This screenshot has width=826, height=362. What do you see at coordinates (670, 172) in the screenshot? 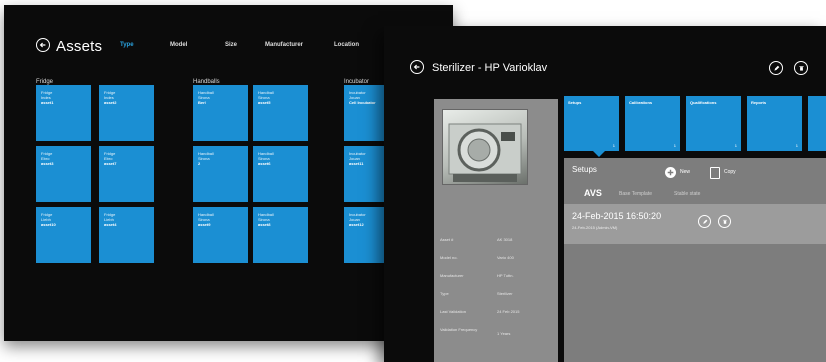
I see `new-icon` at bounding box center [670, 172].